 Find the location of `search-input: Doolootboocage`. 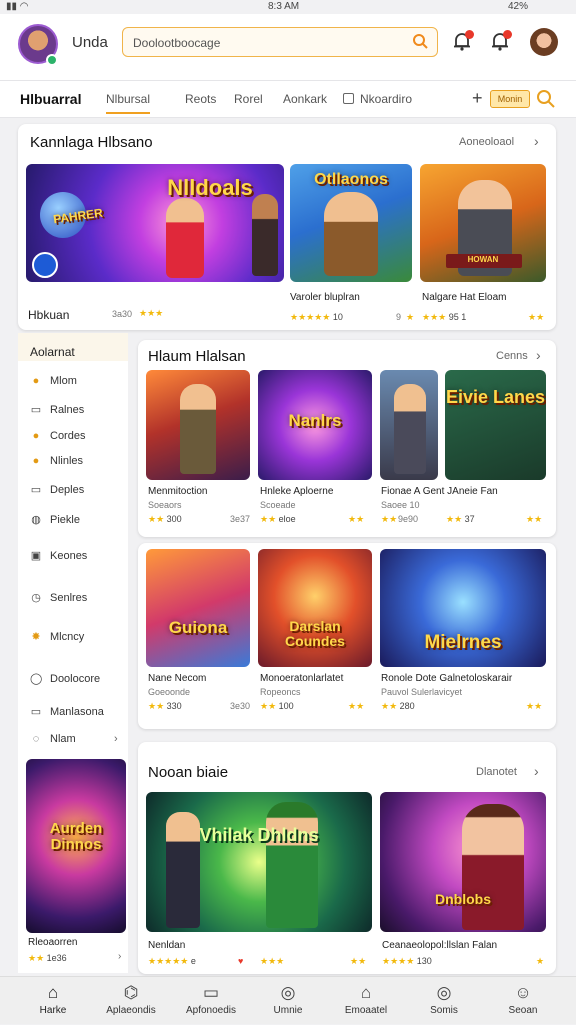

search-input: Doolootboocage is located at coordinates (280, 42).